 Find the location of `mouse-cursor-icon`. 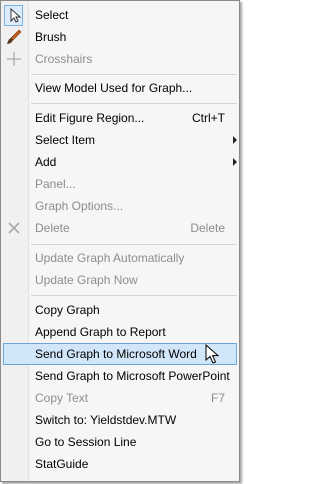

mouse-cursor-icon is located at coordinates (212, 354).